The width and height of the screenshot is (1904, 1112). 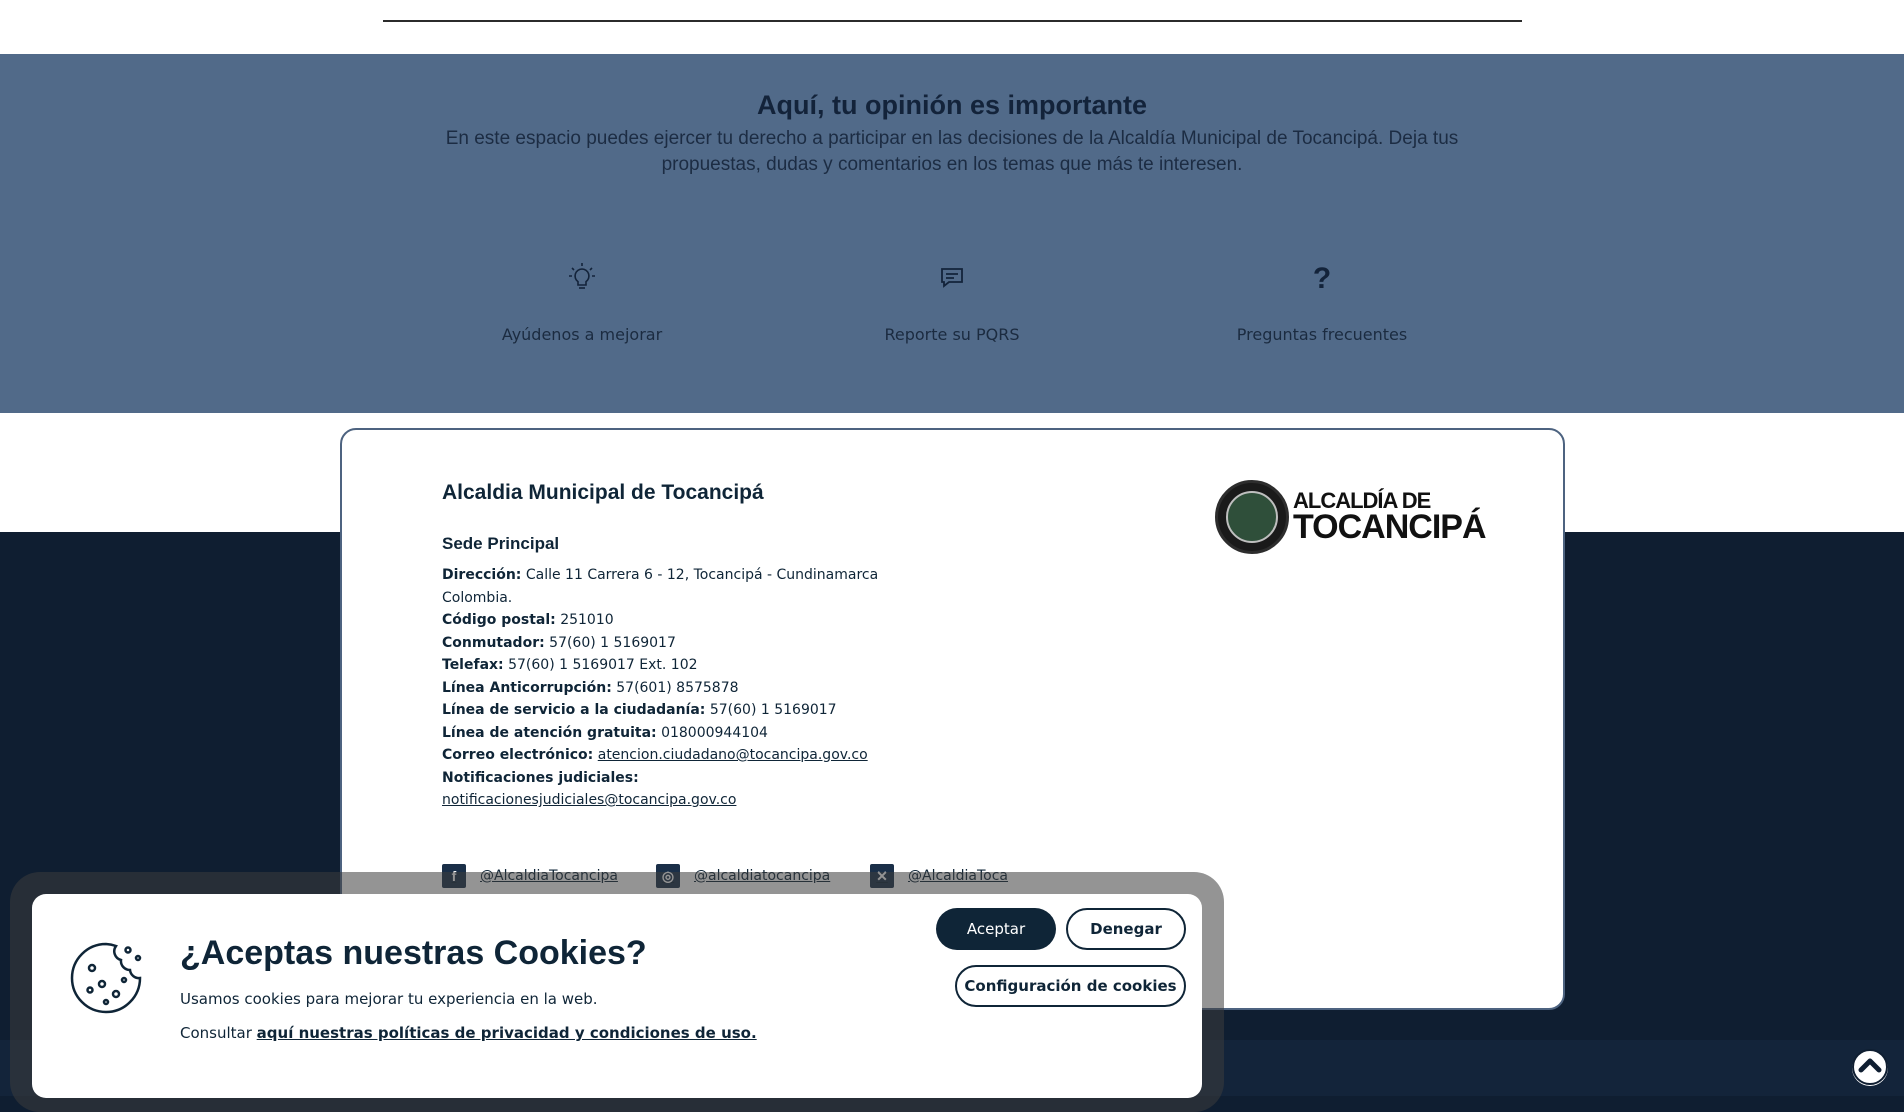 I want to click on info-postal: Código postal: 251010, so click(x=528, y=620).